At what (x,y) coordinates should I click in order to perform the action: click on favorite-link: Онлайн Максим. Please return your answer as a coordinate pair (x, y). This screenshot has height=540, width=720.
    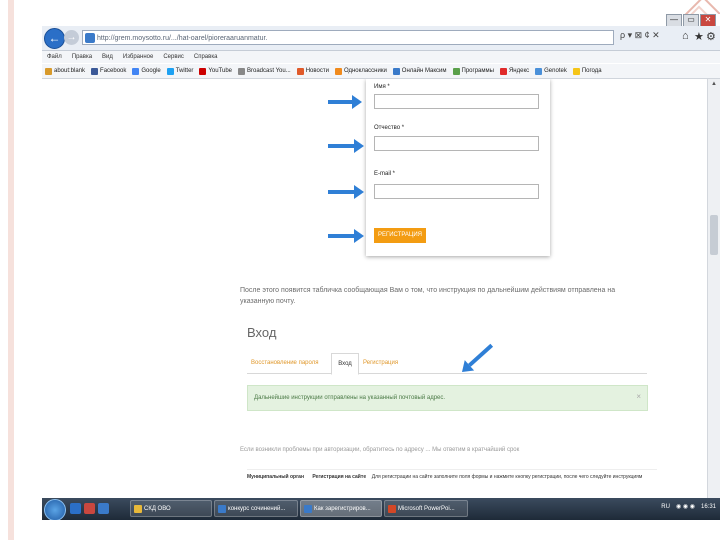
    Looking at the image, I should click on (419, 71).